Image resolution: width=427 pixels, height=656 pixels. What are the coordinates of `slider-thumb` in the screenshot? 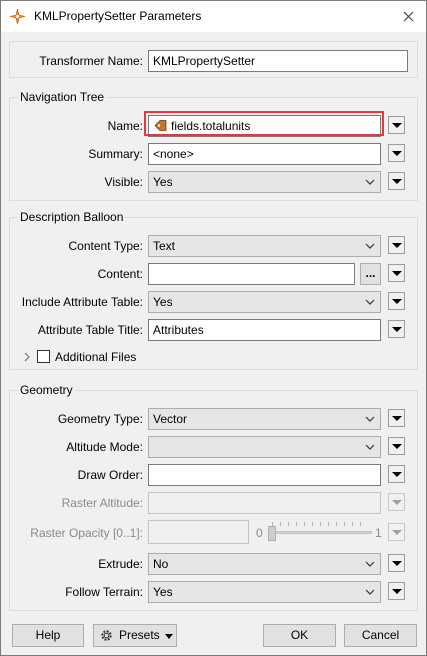 It's located at (272, 533).